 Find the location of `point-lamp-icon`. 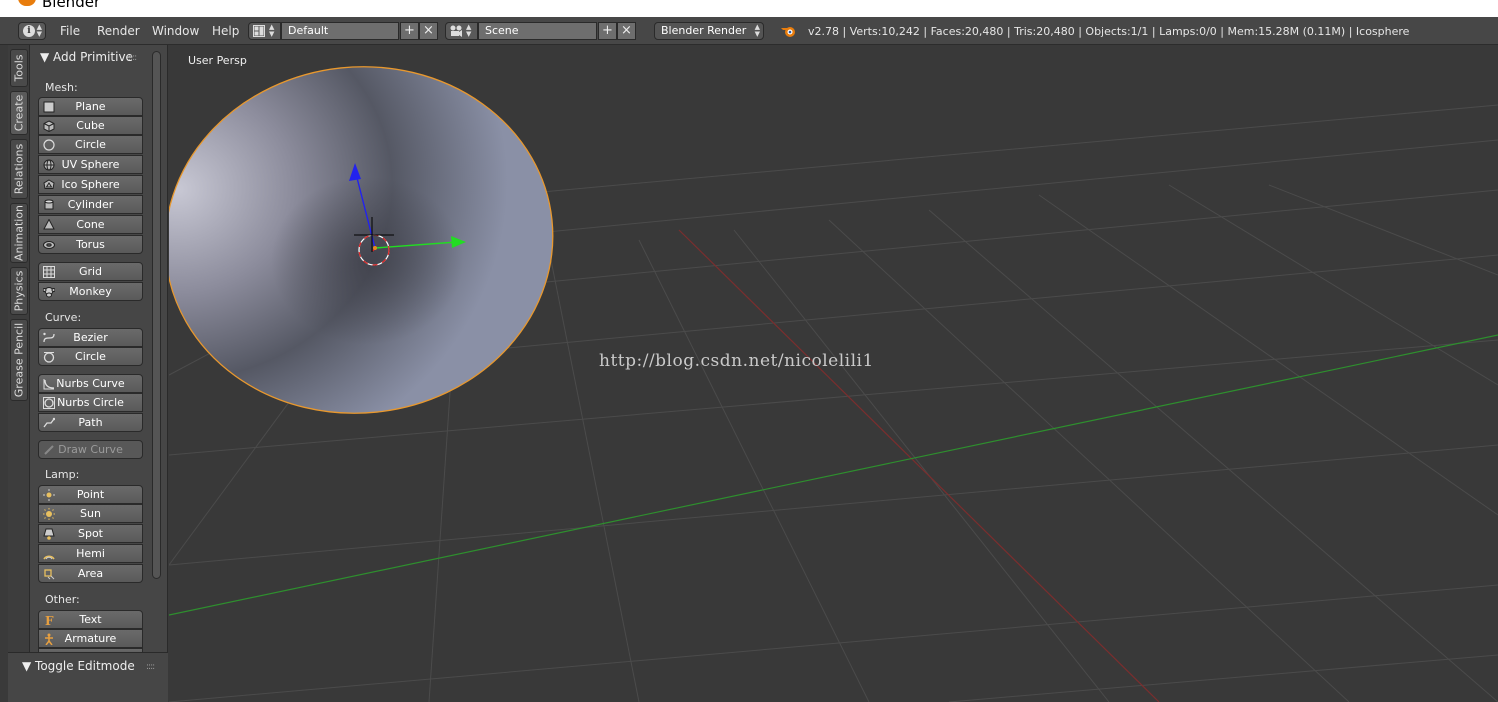

point-lamp-icon is located at coordinates (49, 495).